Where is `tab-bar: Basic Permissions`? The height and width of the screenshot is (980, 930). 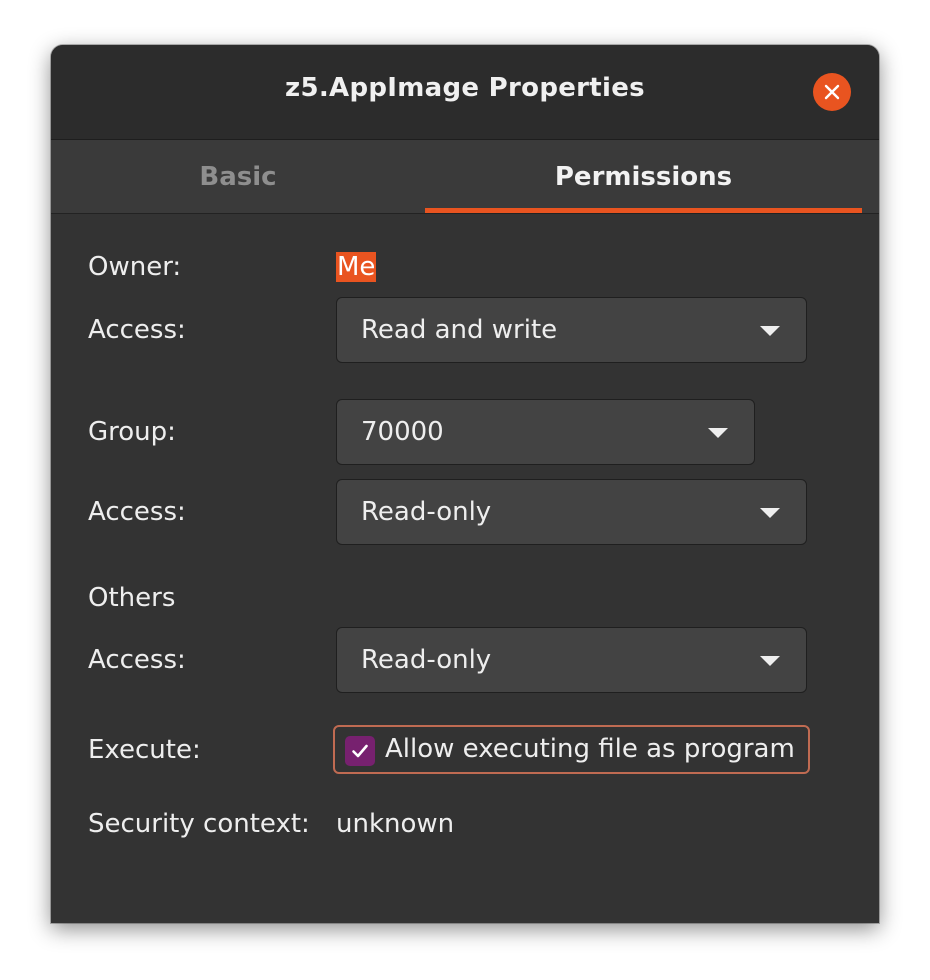 tab-bar: Basic Permissions is located at coordinates (465, 177).